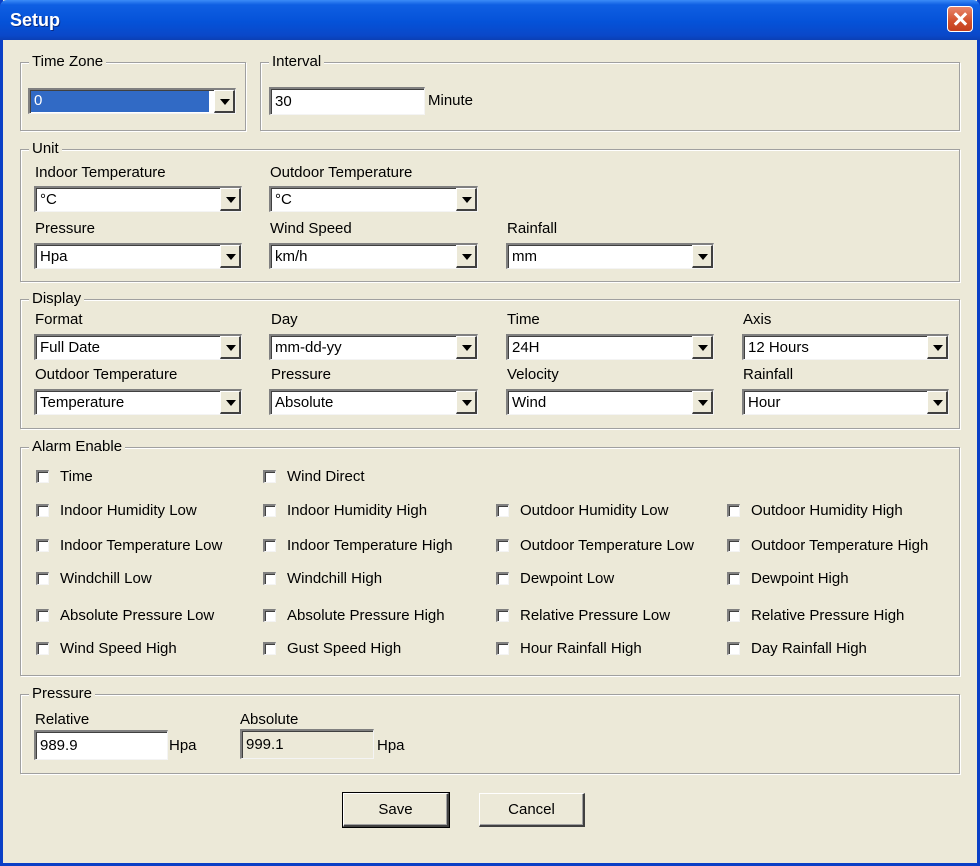 The height and width of the screenshot is (866, 980). I want to click on indoor-temperature-value: °C, so click(48, 199).